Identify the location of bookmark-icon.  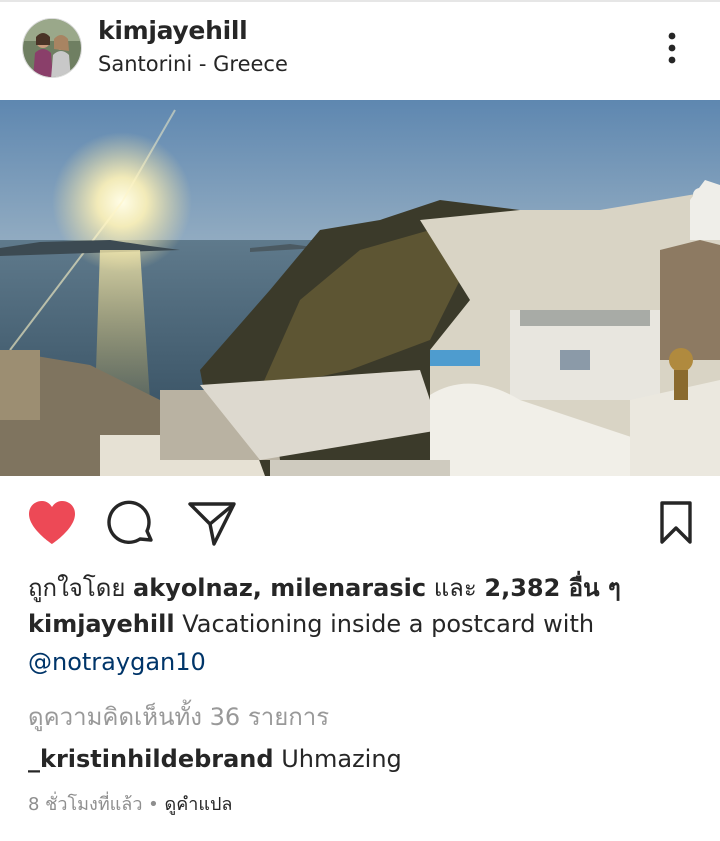
(676, 522).